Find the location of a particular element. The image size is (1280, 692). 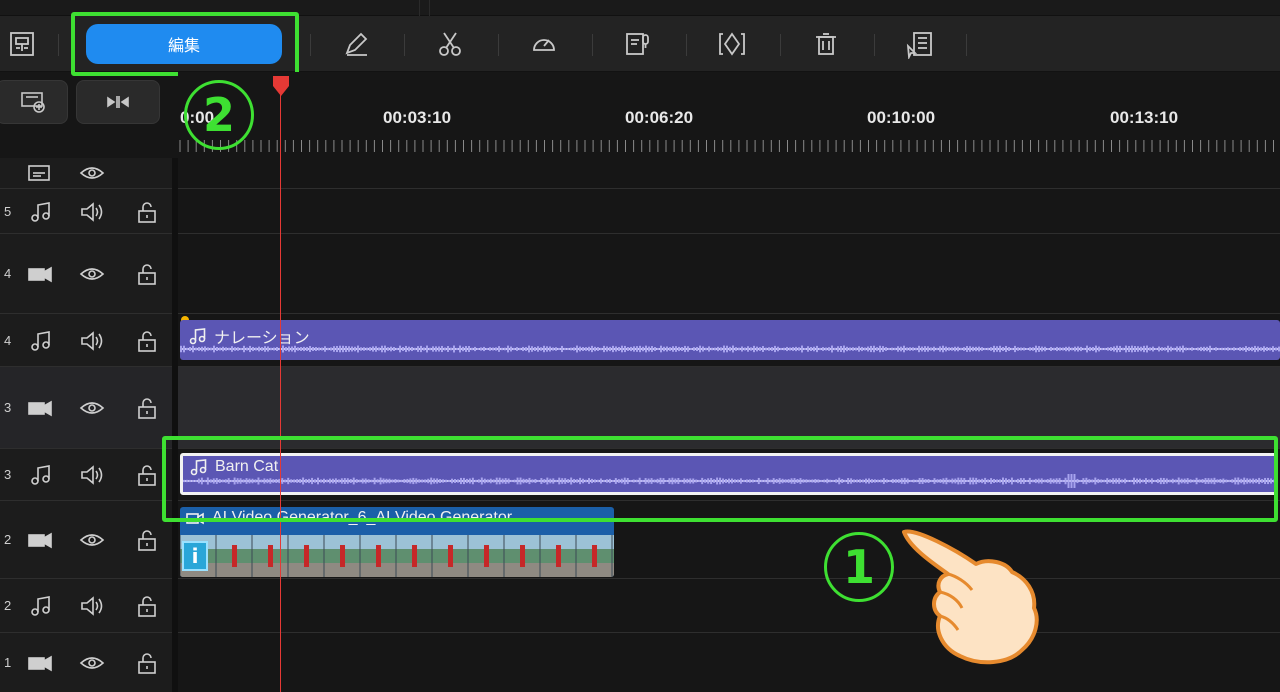

track-header-video-4: 4 is located at coordinates (86, 273).